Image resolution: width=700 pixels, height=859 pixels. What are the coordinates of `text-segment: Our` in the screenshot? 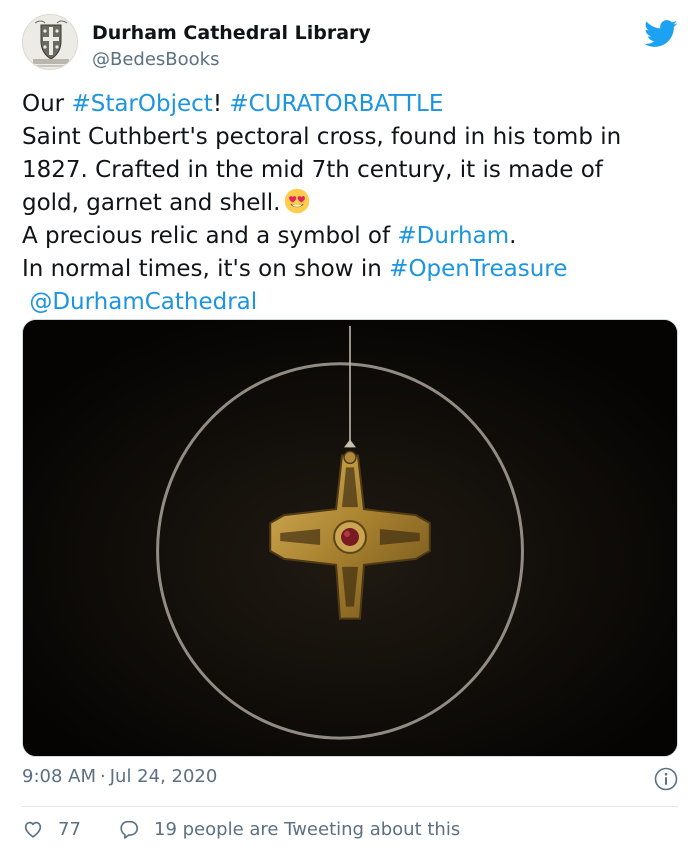 It's located at (47, 104).